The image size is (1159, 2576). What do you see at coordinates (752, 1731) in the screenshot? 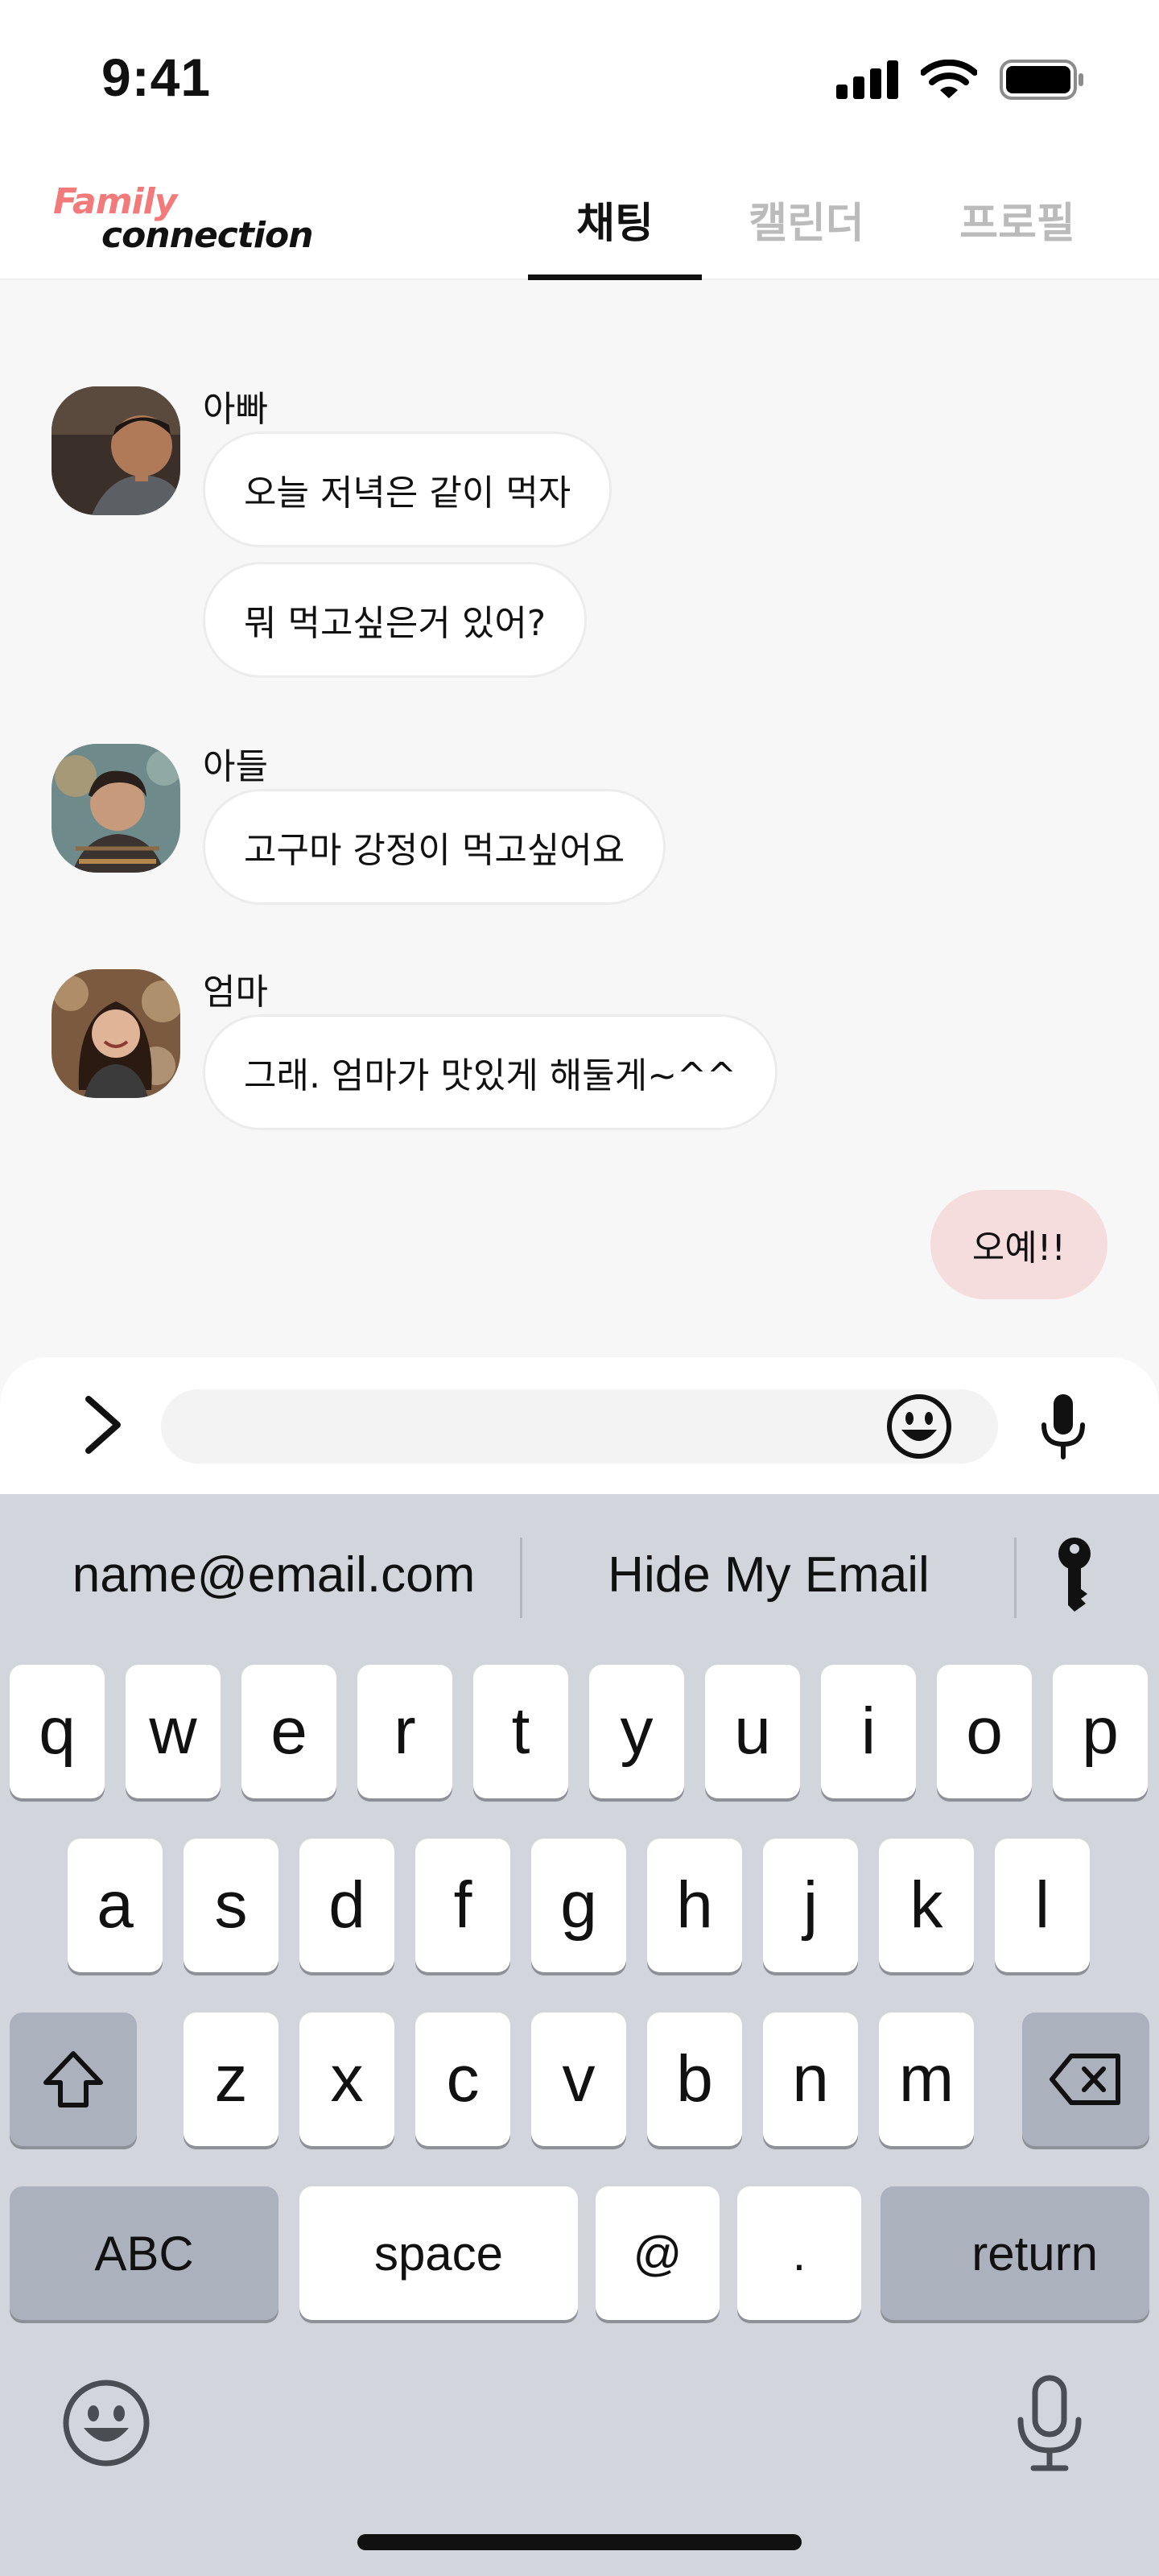
I see `key-u: u` at bounding box center [752, 1731].